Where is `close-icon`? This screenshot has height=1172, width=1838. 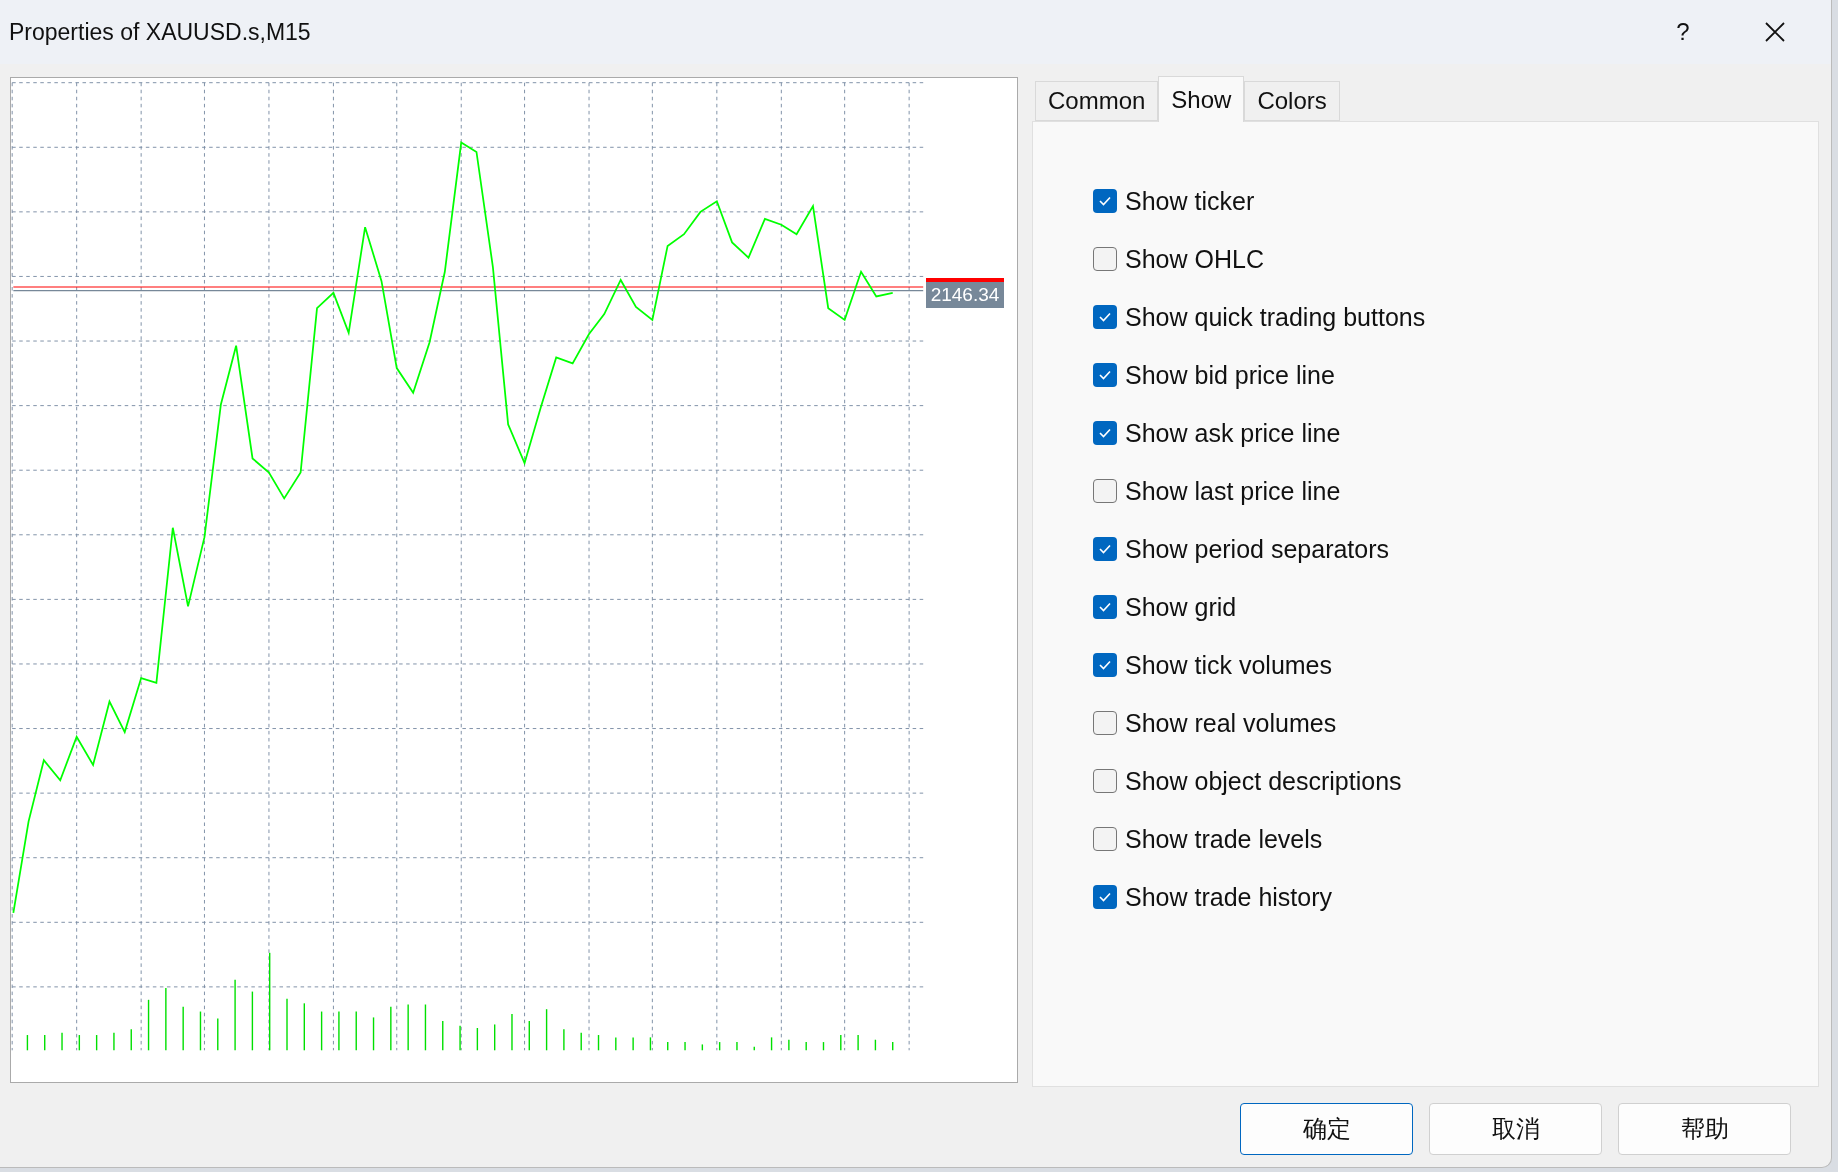
close-icon is located at coordinates (1775, 32).